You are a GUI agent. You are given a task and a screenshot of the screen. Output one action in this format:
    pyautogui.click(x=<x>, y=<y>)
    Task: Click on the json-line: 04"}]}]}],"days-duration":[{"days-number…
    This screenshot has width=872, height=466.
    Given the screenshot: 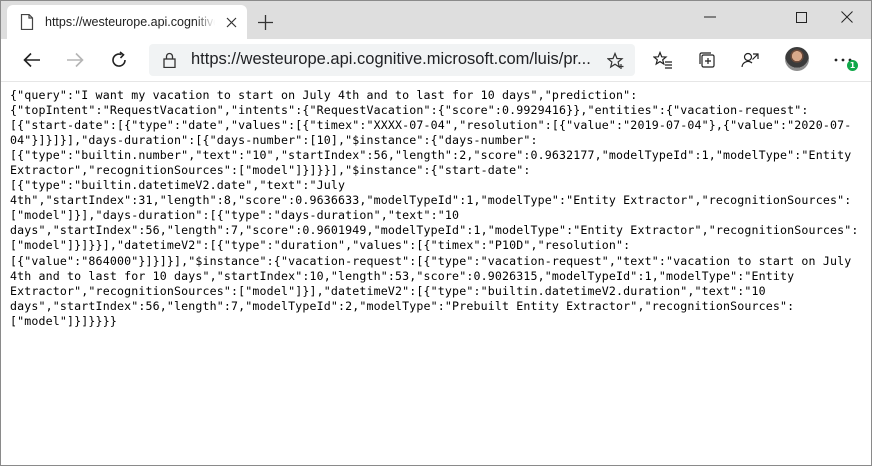 What is the action you would take?
    pyautogui.click(x=274, y=140)
    